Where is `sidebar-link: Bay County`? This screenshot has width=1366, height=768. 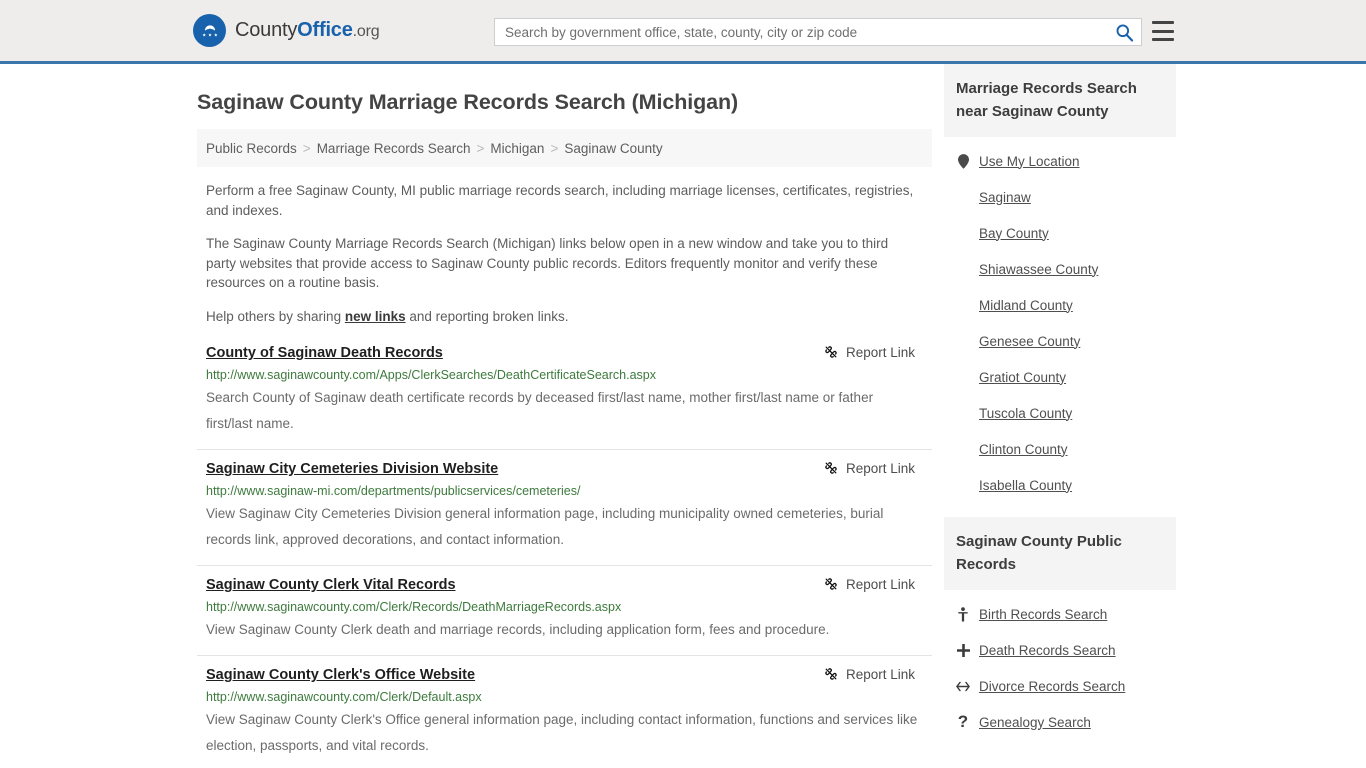
sidebar-link: Bay County is located at coordinates (1014, 233).